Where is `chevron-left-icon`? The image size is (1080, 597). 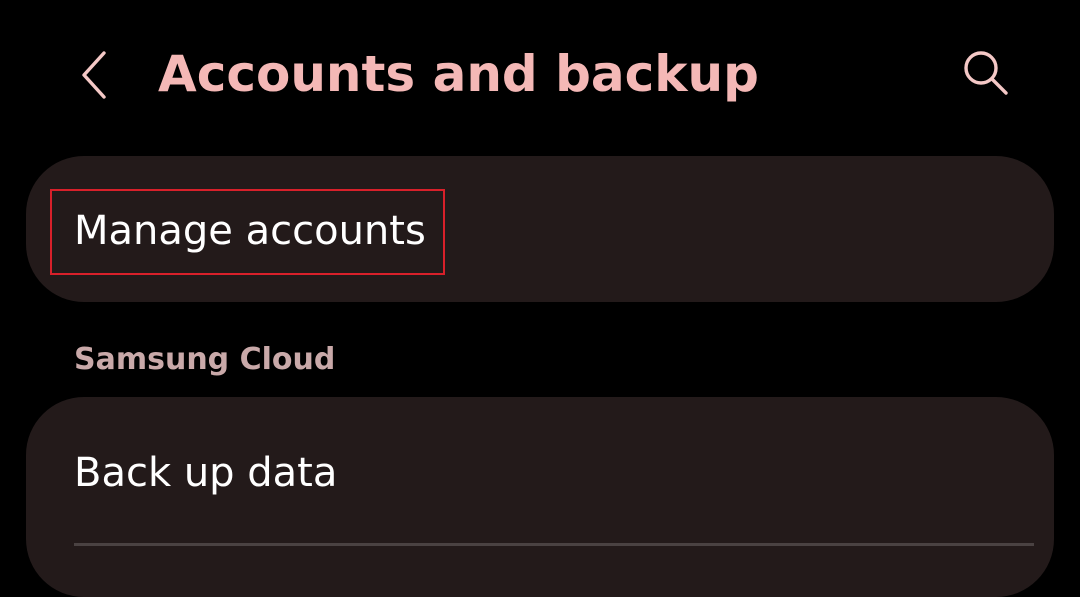 chevron-left-icon is located at coordinates (94, 75).